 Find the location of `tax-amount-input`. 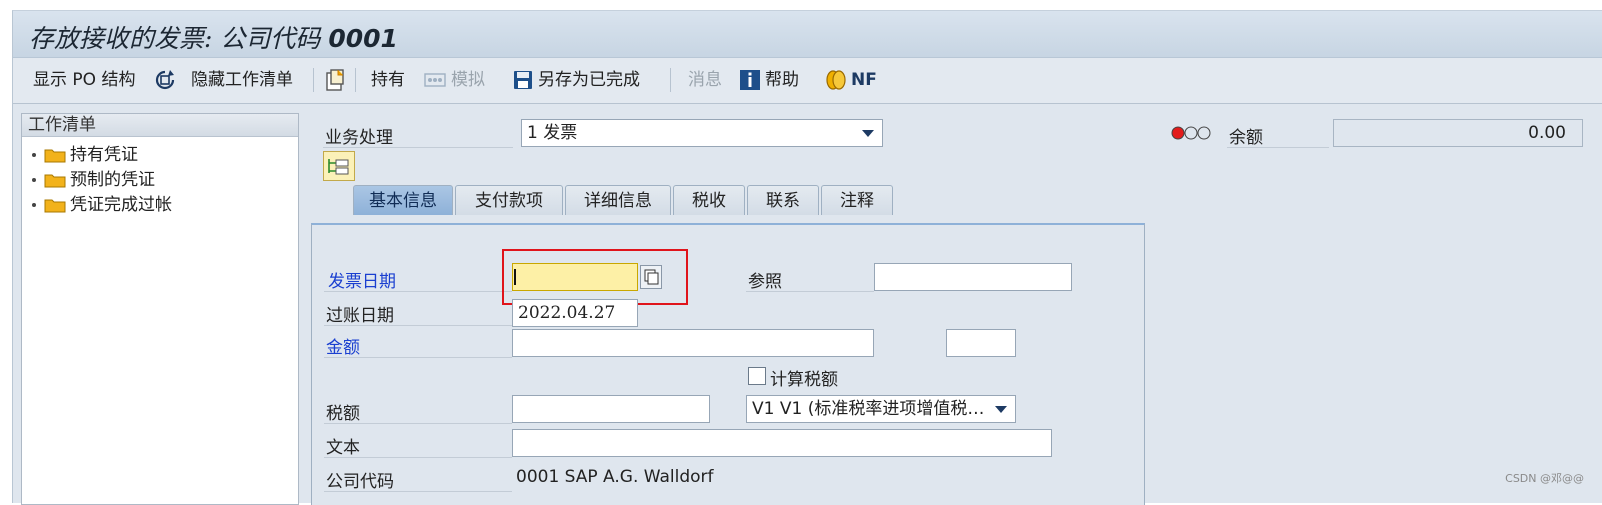

tax-amount-input is located at coordinates (611, 409).